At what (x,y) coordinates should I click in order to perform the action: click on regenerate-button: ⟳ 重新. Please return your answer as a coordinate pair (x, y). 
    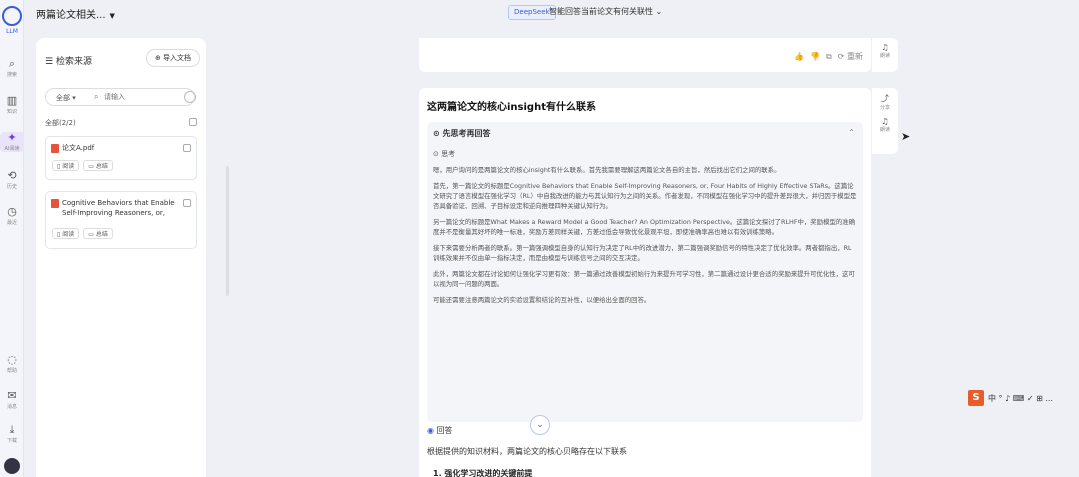
    Looking at the image, I should click on (850, 56).